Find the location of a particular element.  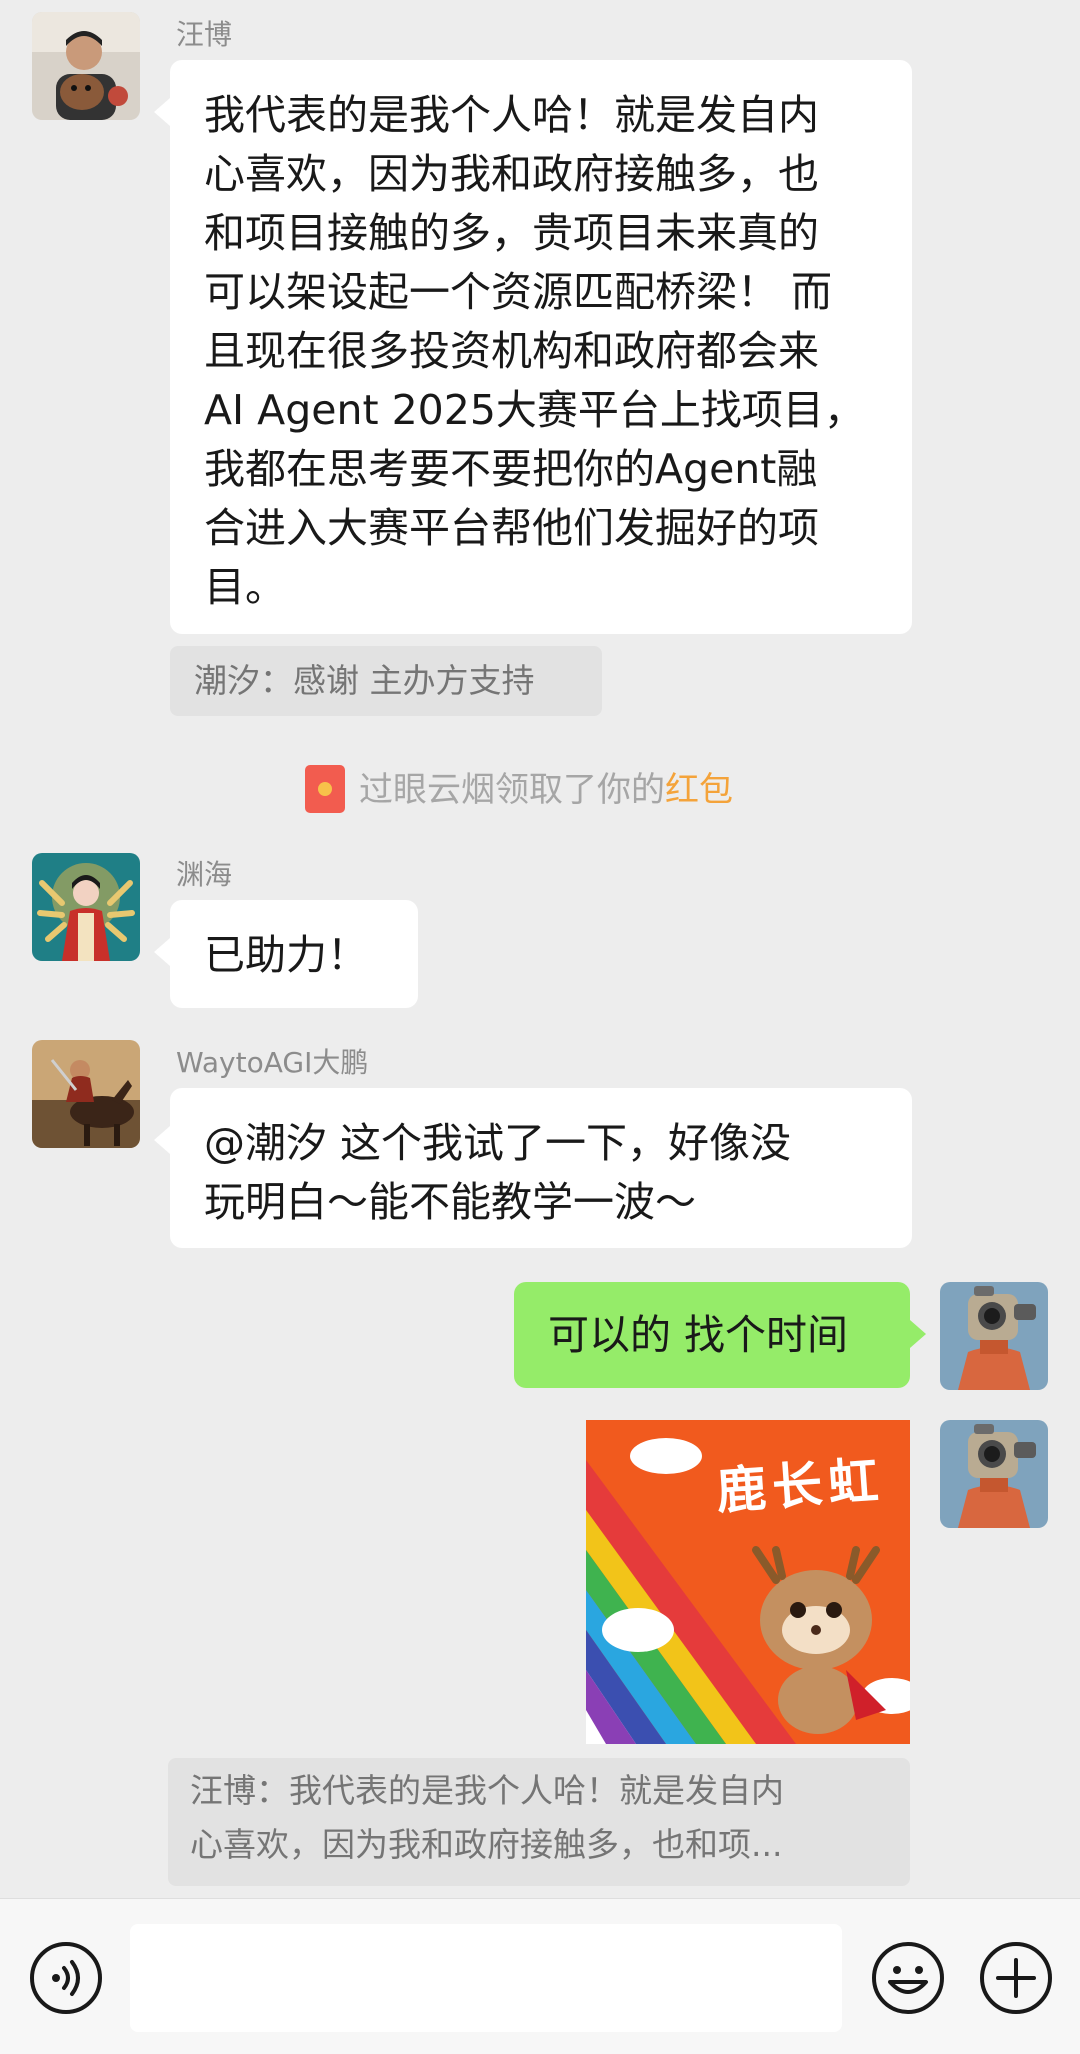

avatar-yuanhai-image is located at coordinates (86, 907).